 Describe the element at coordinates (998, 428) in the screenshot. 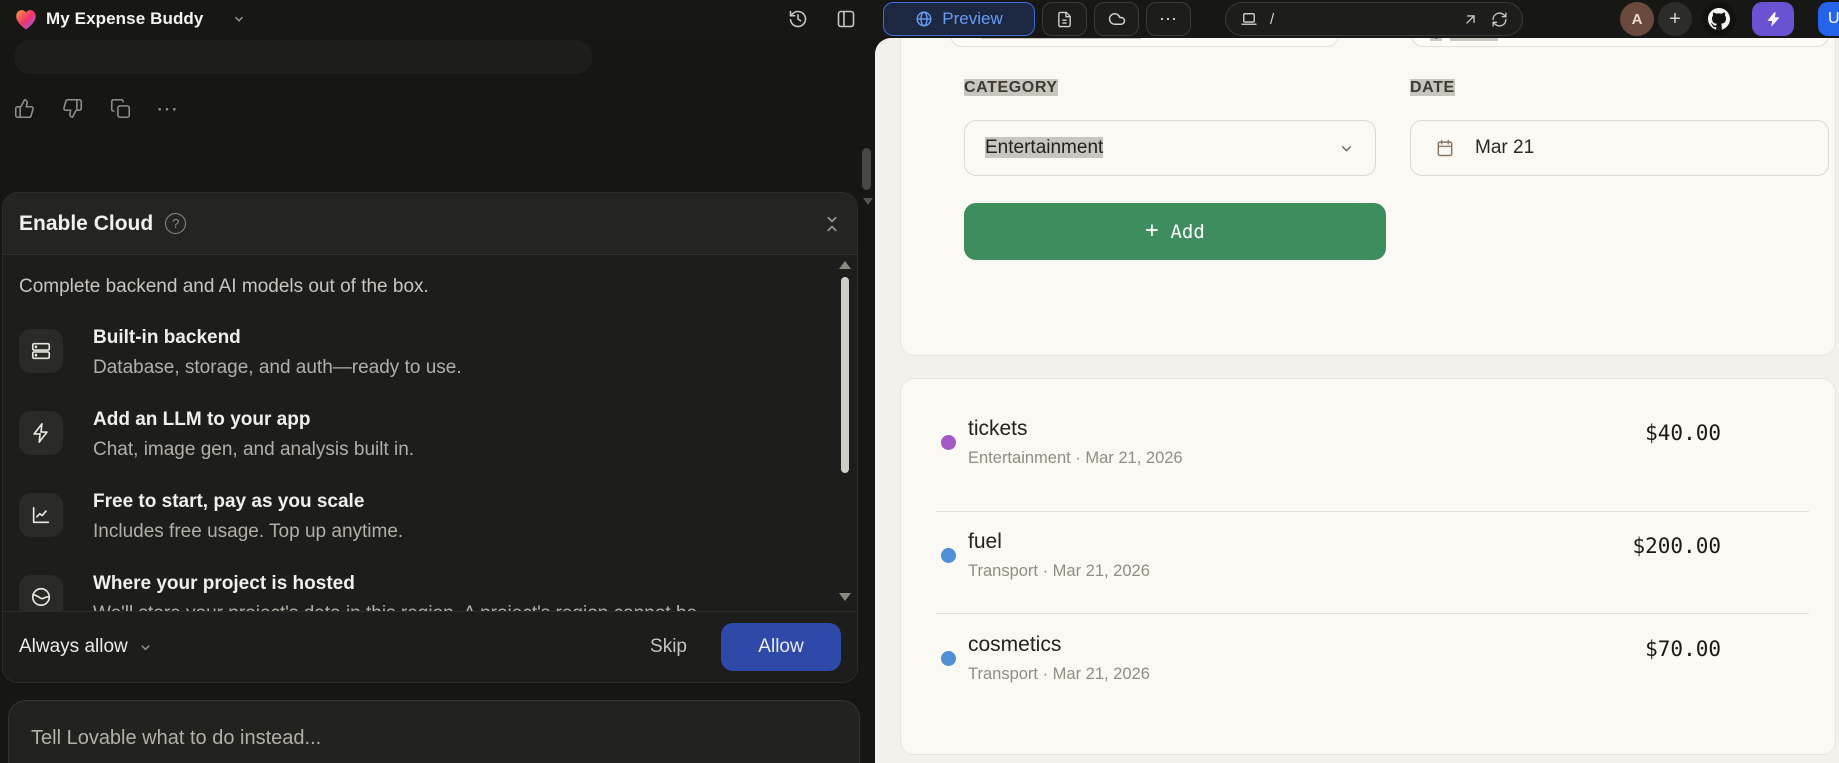

I see `expense-name: tickets` at that location.